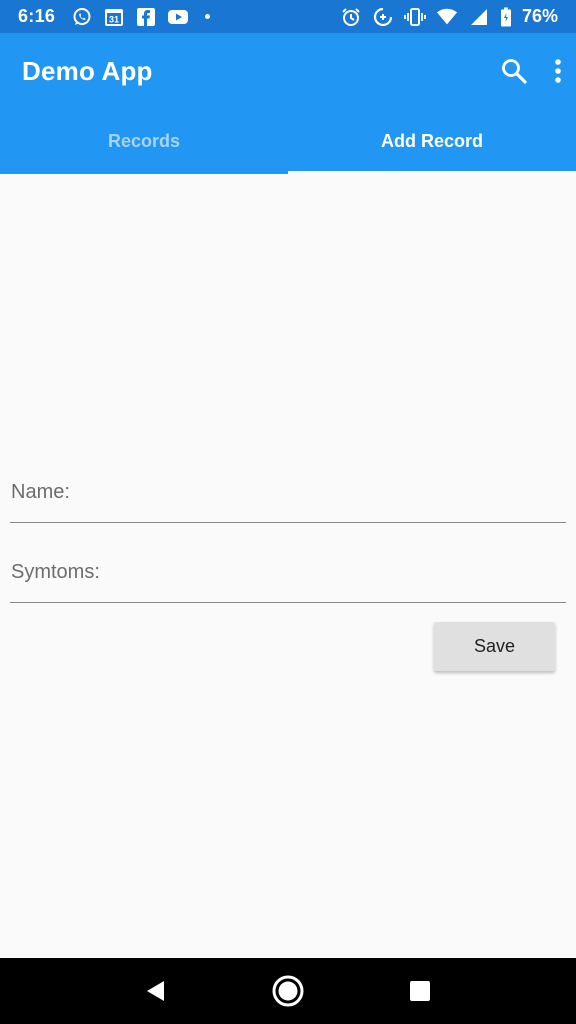 Image resolution: width=576 pixels, height=1024 pixels. I want to click on calendar-day: 31, so click(114, 19).